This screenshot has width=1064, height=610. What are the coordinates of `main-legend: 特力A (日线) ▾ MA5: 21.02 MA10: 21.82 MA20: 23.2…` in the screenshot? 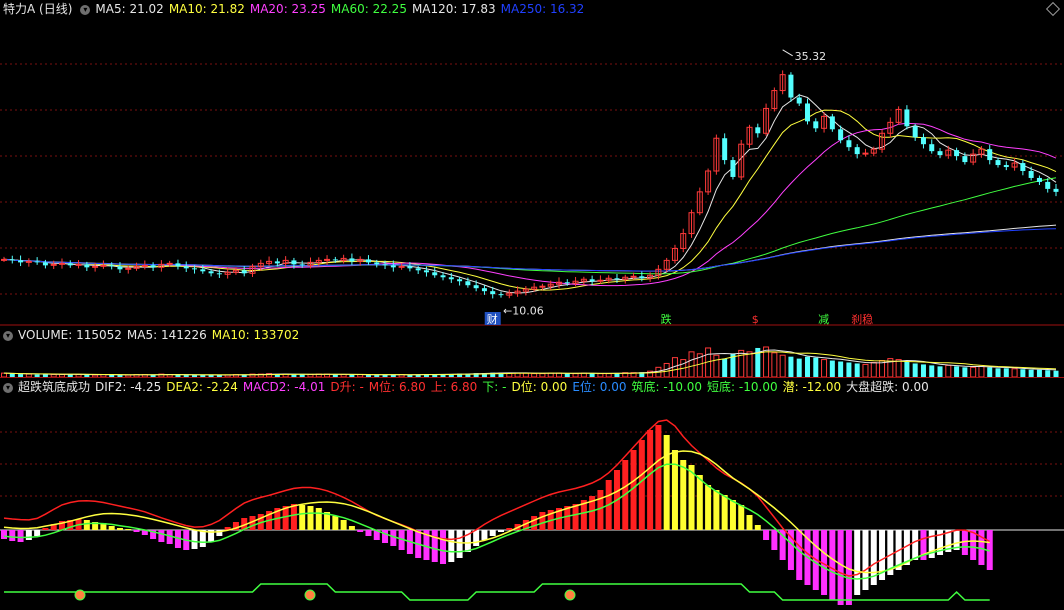 It's located at (532, 9).